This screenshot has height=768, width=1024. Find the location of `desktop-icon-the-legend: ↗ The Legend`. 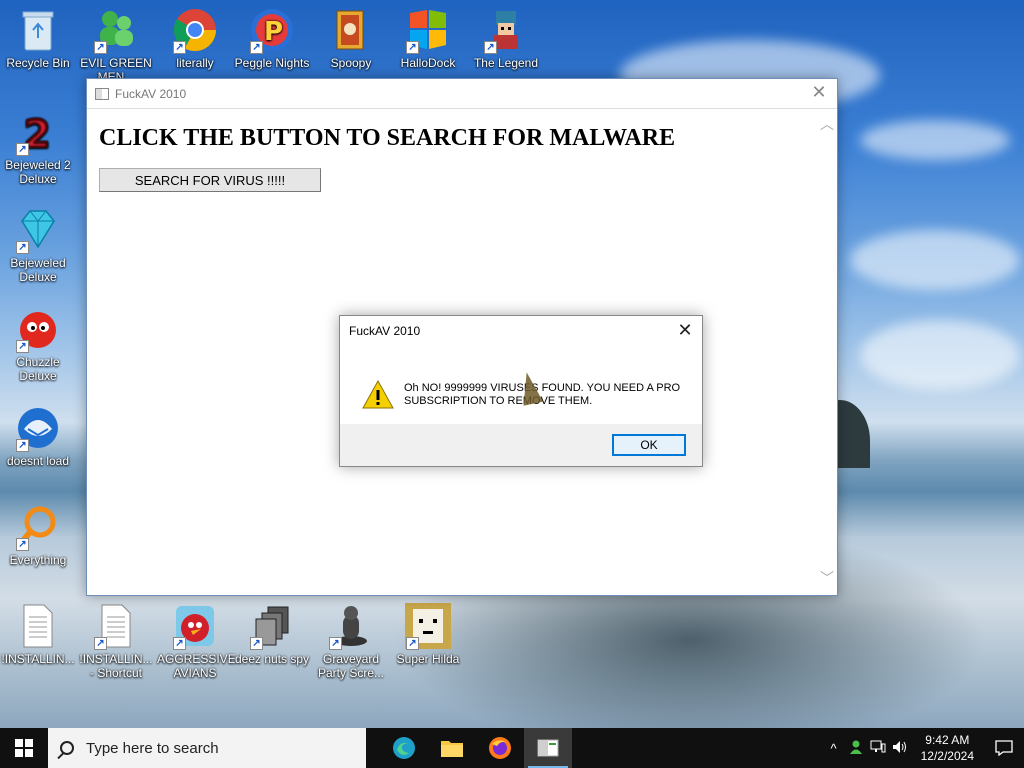

desktop-icon-the-legend: ↗ The Legend is located at coordinates (506, 38).